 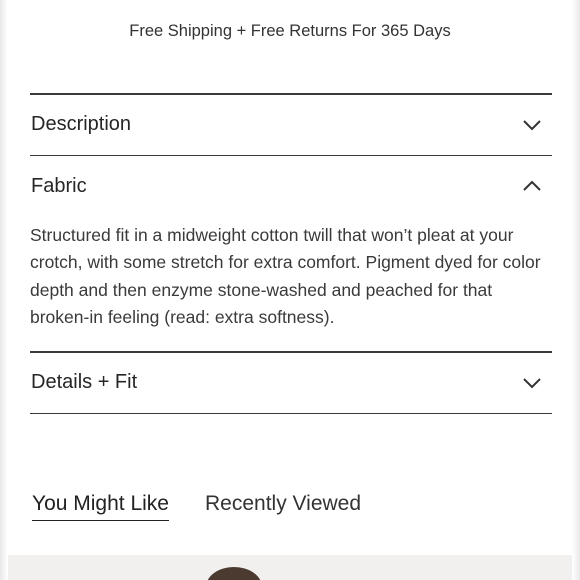 What do you see at coordinates (81, 124) in the screenshot?
I see `accordion-title: Description` at bounding box center [81, 124].